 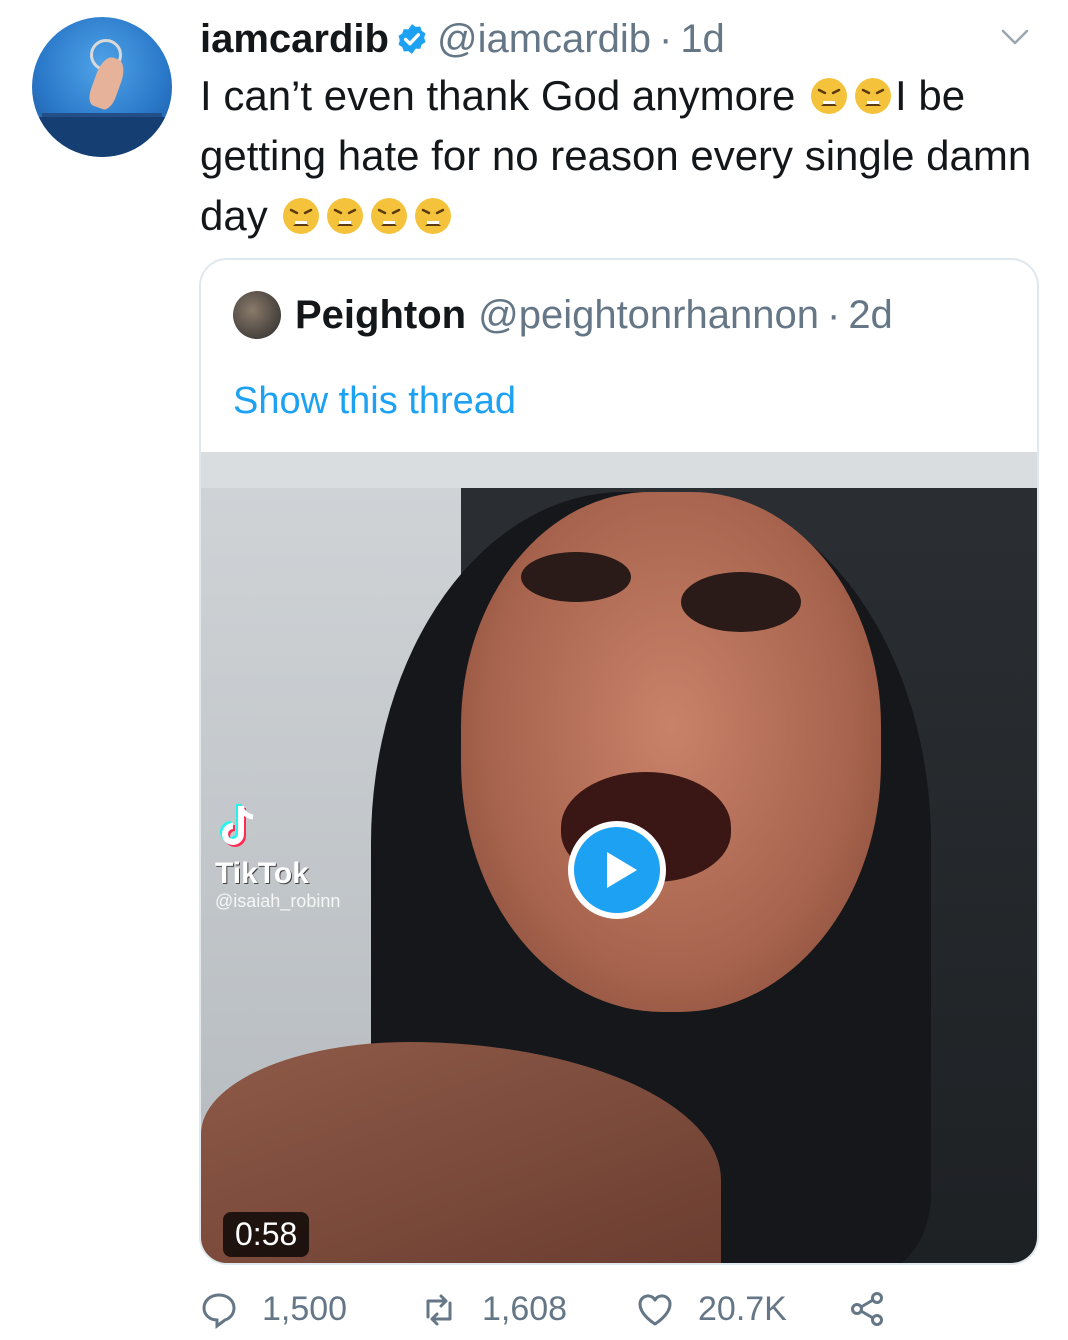 What do you see at coordinates (1015, 37) in the screenshot?
I see `chevron-down-icon` at bounding box center [1015, 37].